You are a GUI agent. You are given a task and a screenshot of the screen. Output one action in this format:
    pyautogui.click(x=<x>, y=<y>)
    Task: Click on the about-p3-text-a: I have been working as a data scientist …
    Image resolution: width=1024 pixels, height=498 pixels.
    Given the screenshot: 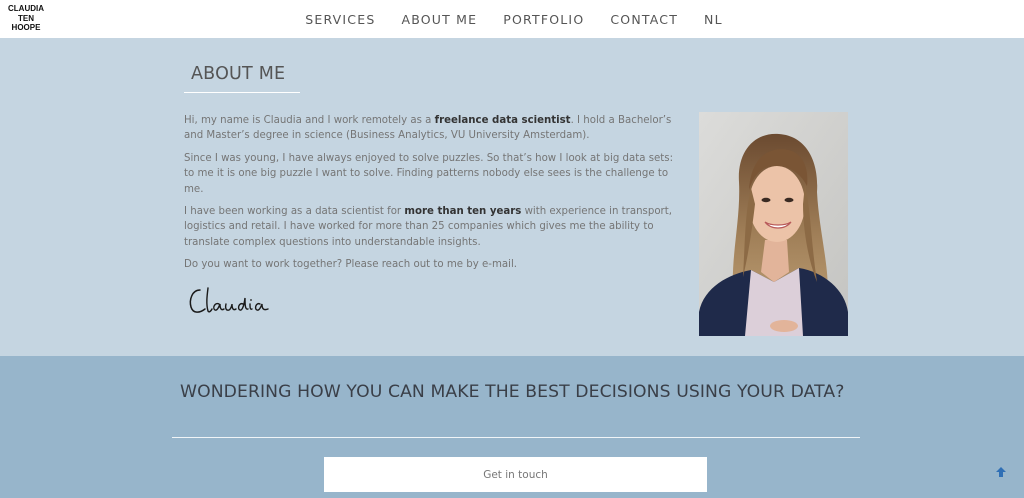 What is the action you would take?
    pyautogui.click(x=294, y=212)
    